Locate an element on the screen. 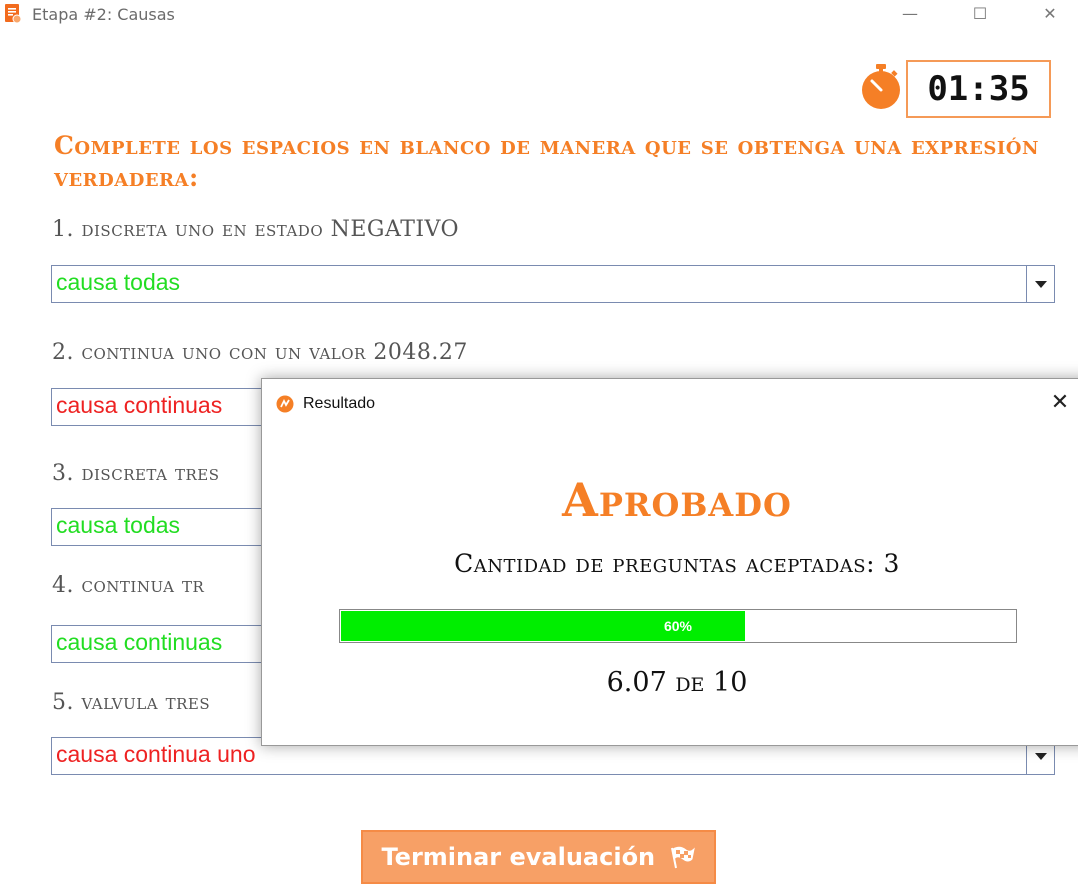 This screenshot has width=1078, height=892. question-5-label: 5. valvula tres is located at coordinates (131, 702).